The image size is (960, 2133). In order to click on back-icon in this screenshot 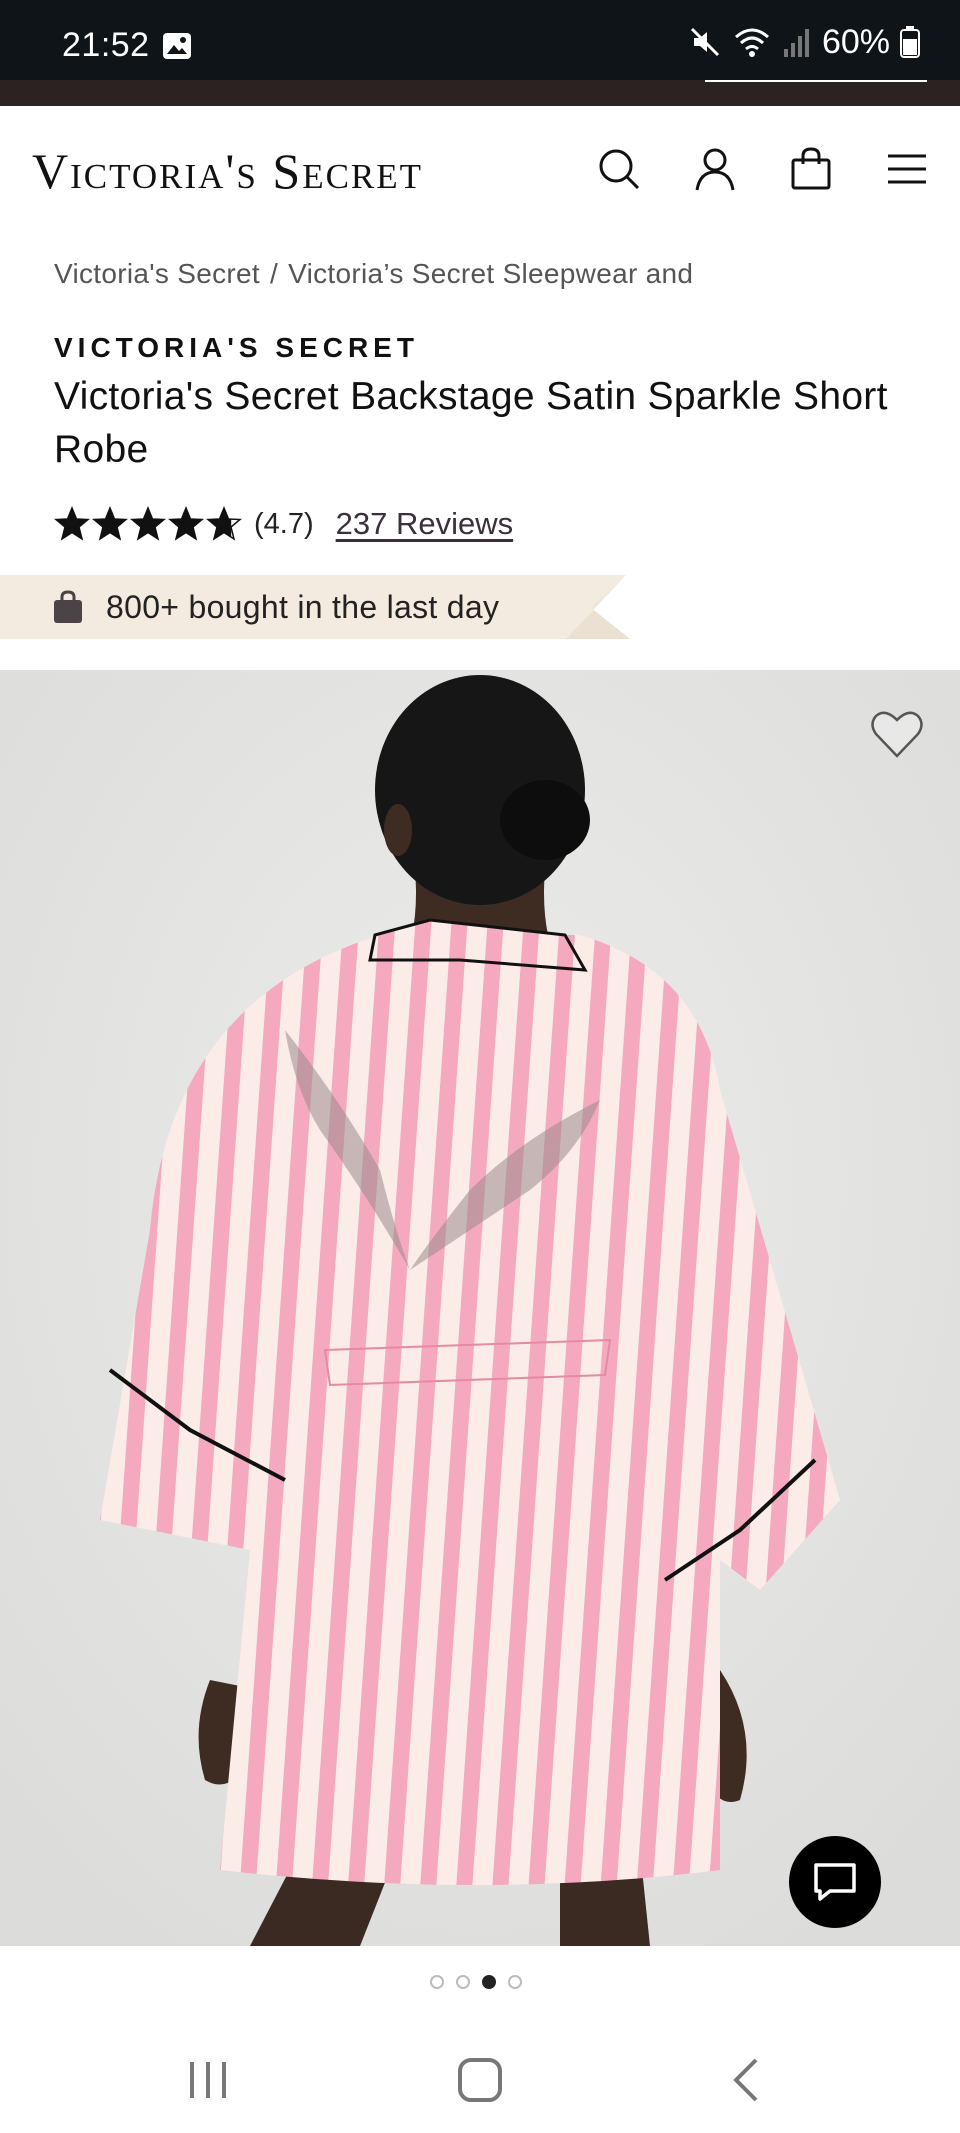, I will do `click(748, 2080)`.